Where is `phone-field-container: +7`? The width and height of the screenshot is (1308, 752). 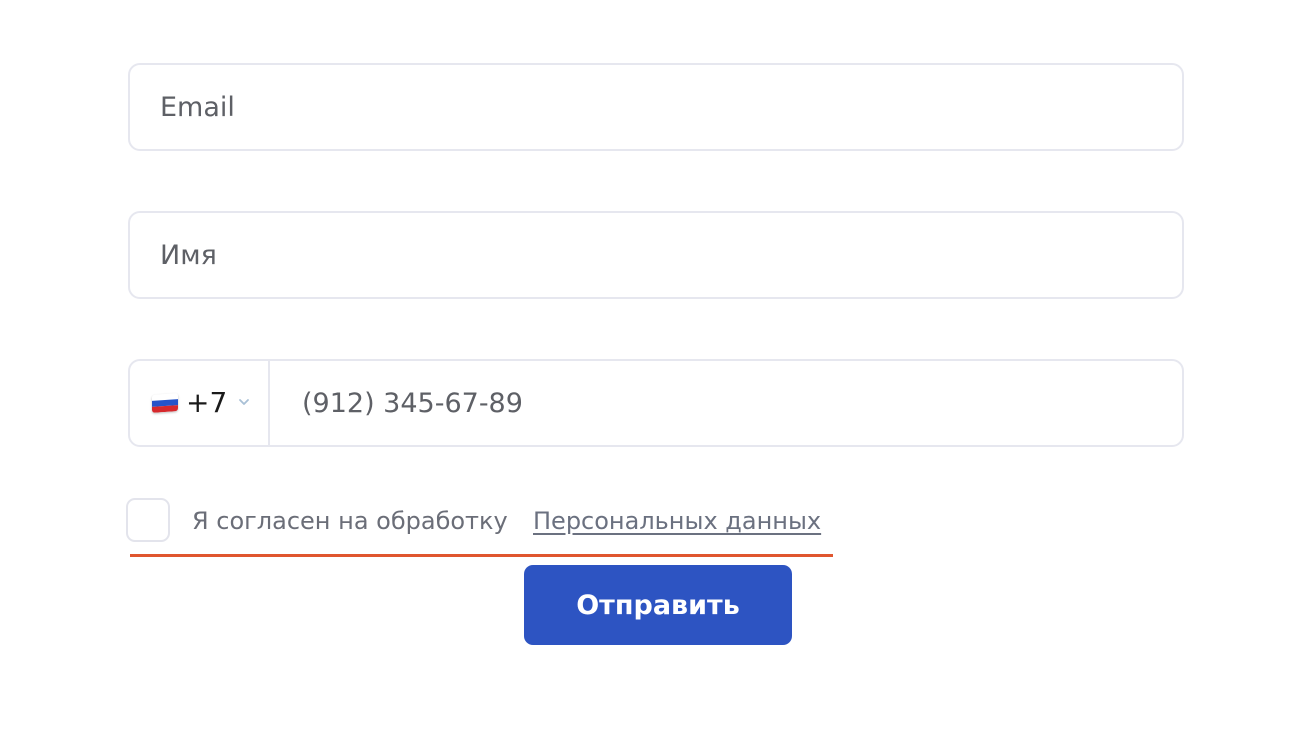 phone-field-container: +7 is located at coordinates (656, 403).